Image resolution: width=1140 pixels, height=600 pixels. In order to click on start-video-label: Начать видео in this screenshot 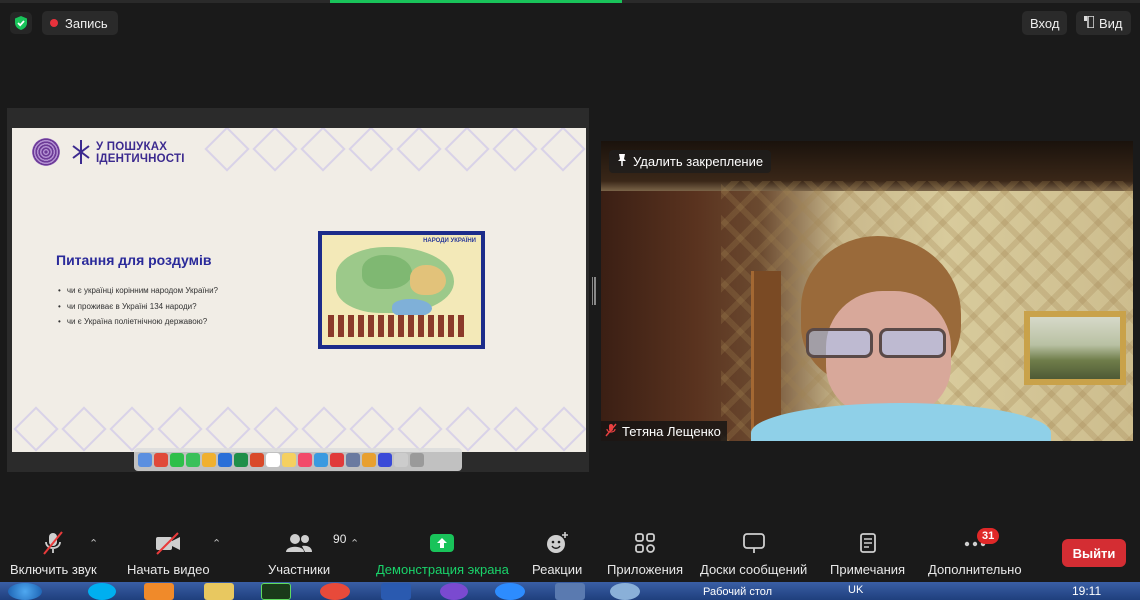, I will do `click(168, 569)`.